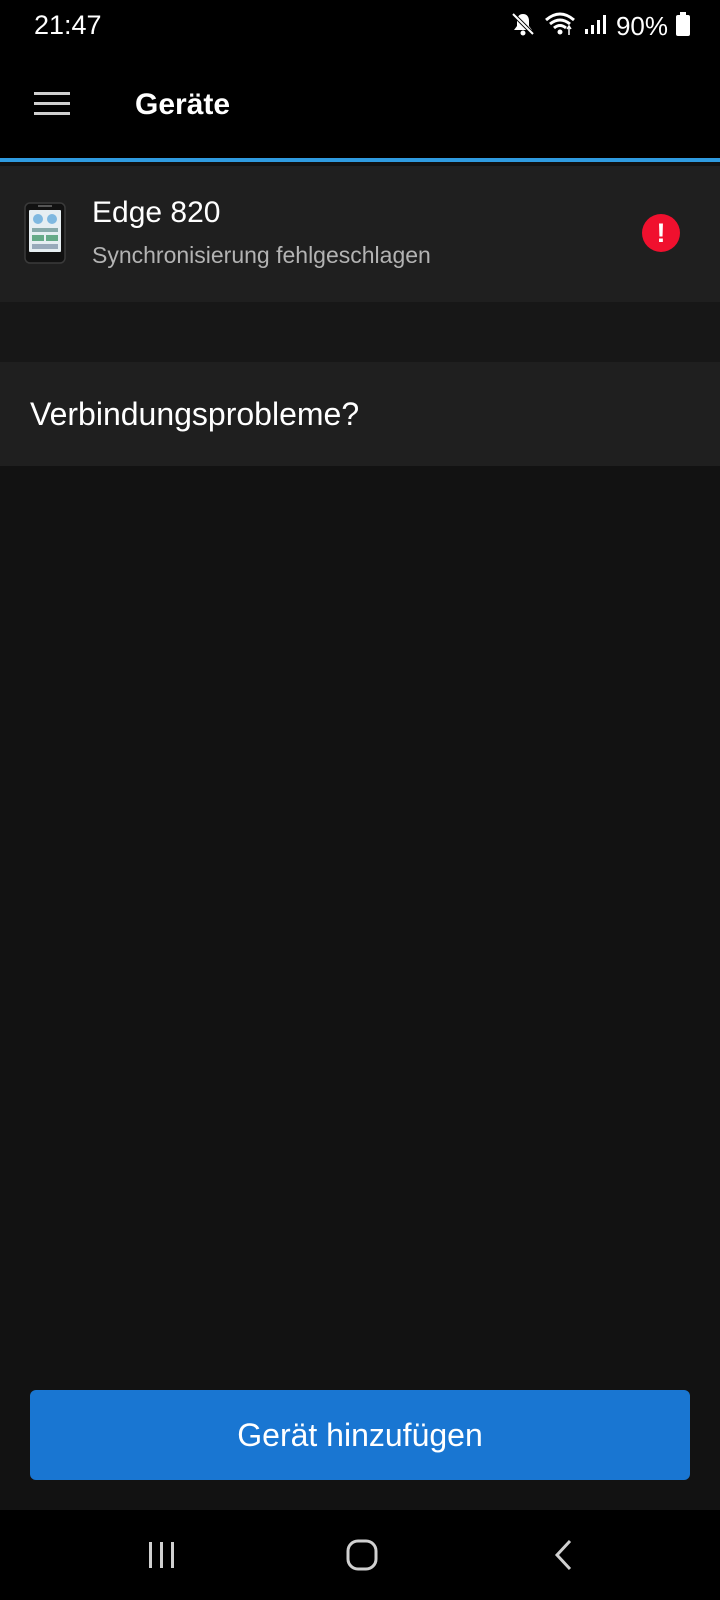 This screenshot has width=720, height=1600. I want to click on back-icon, so click(564, 1555).